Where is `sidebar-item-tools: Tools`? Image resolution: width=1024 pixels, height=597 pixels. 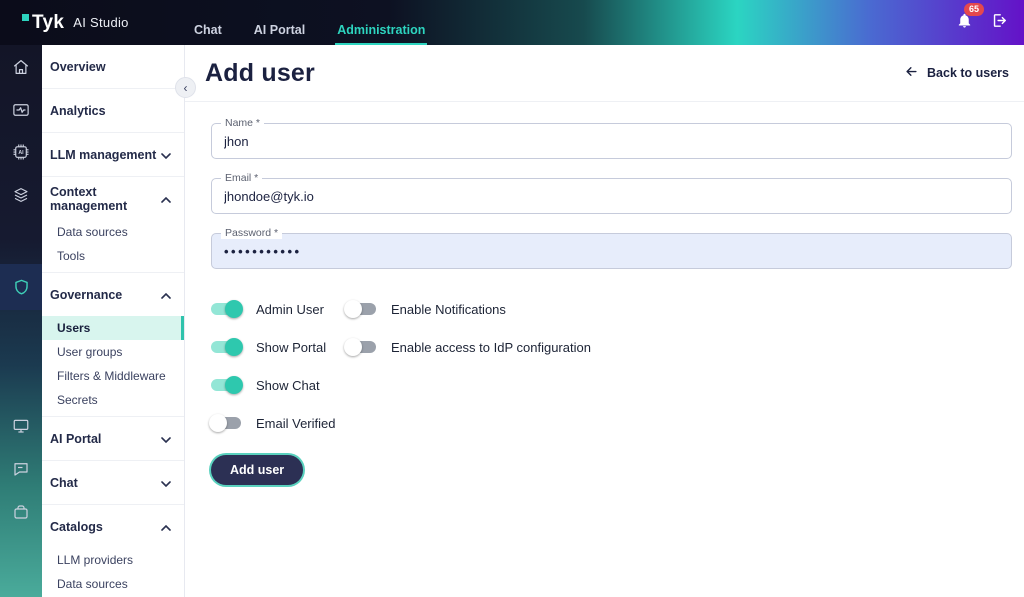
sidebar-item-tools: Tools is located at coordinates (113, 256).